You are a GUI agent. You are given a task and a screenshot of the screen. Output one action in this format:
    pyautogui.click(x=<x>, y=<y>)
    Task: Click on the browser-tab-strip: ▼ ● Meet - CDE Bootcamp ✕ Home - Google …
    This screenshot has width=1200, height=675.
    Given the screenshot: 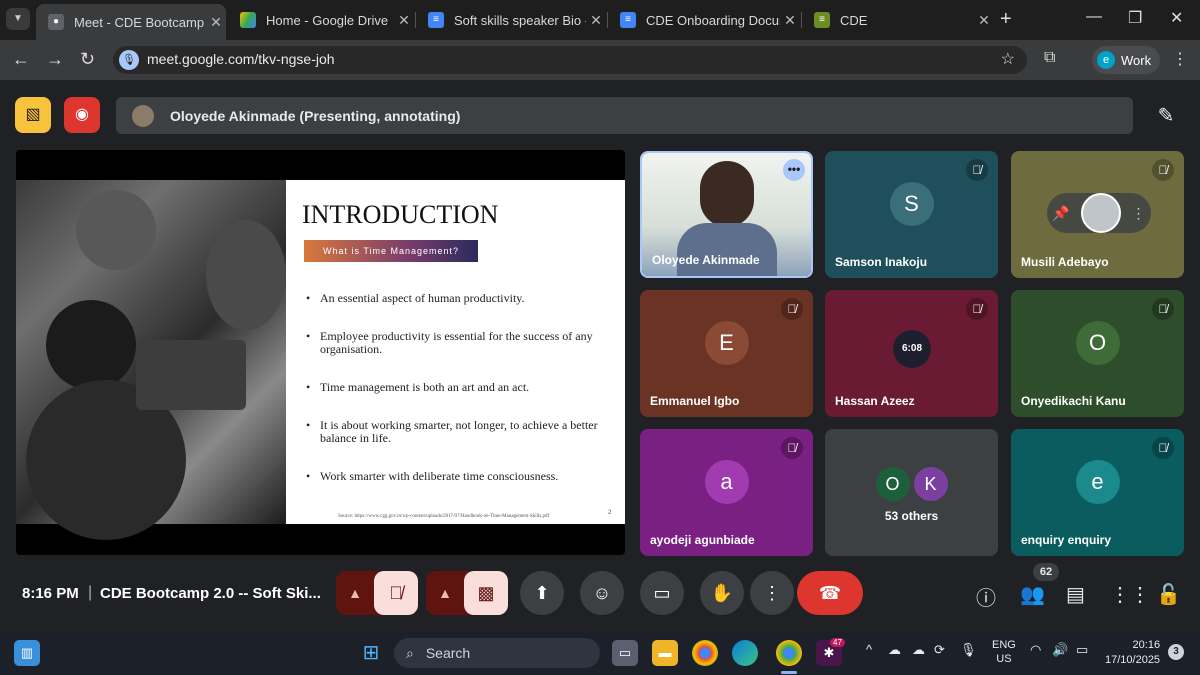 What is the action you would take?
    pyautogui.click(x=600, y=20)
    